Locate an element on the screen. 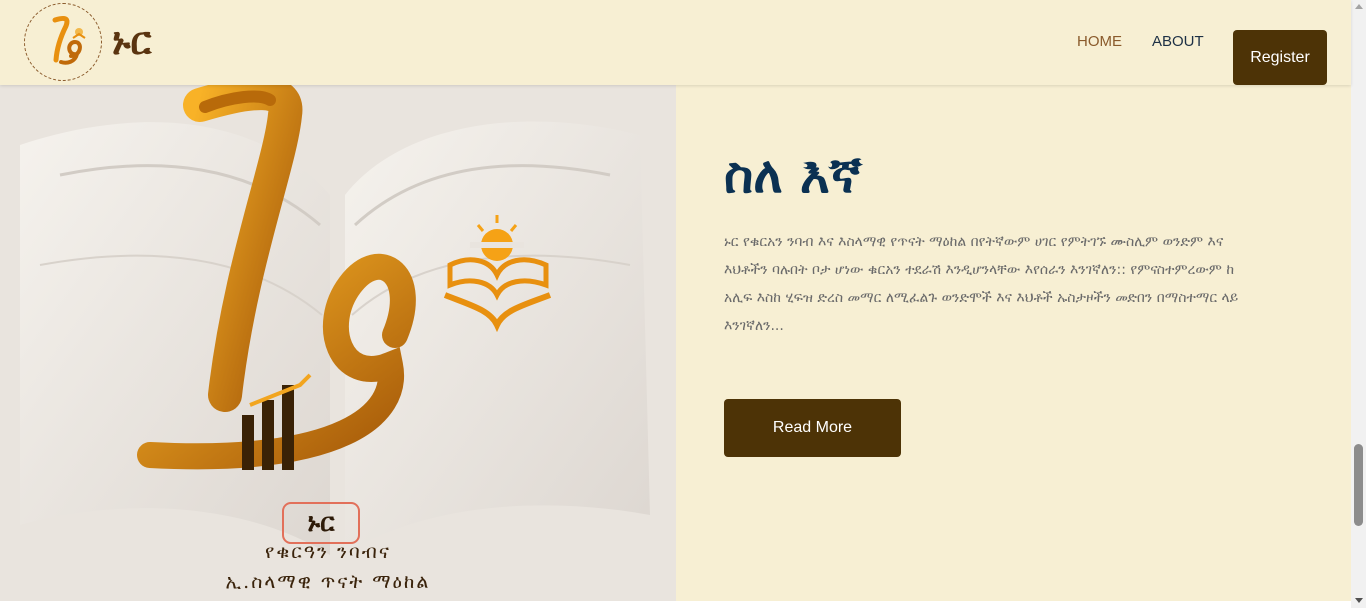  brand-name: ኑር is located at coordinates (131, 41).